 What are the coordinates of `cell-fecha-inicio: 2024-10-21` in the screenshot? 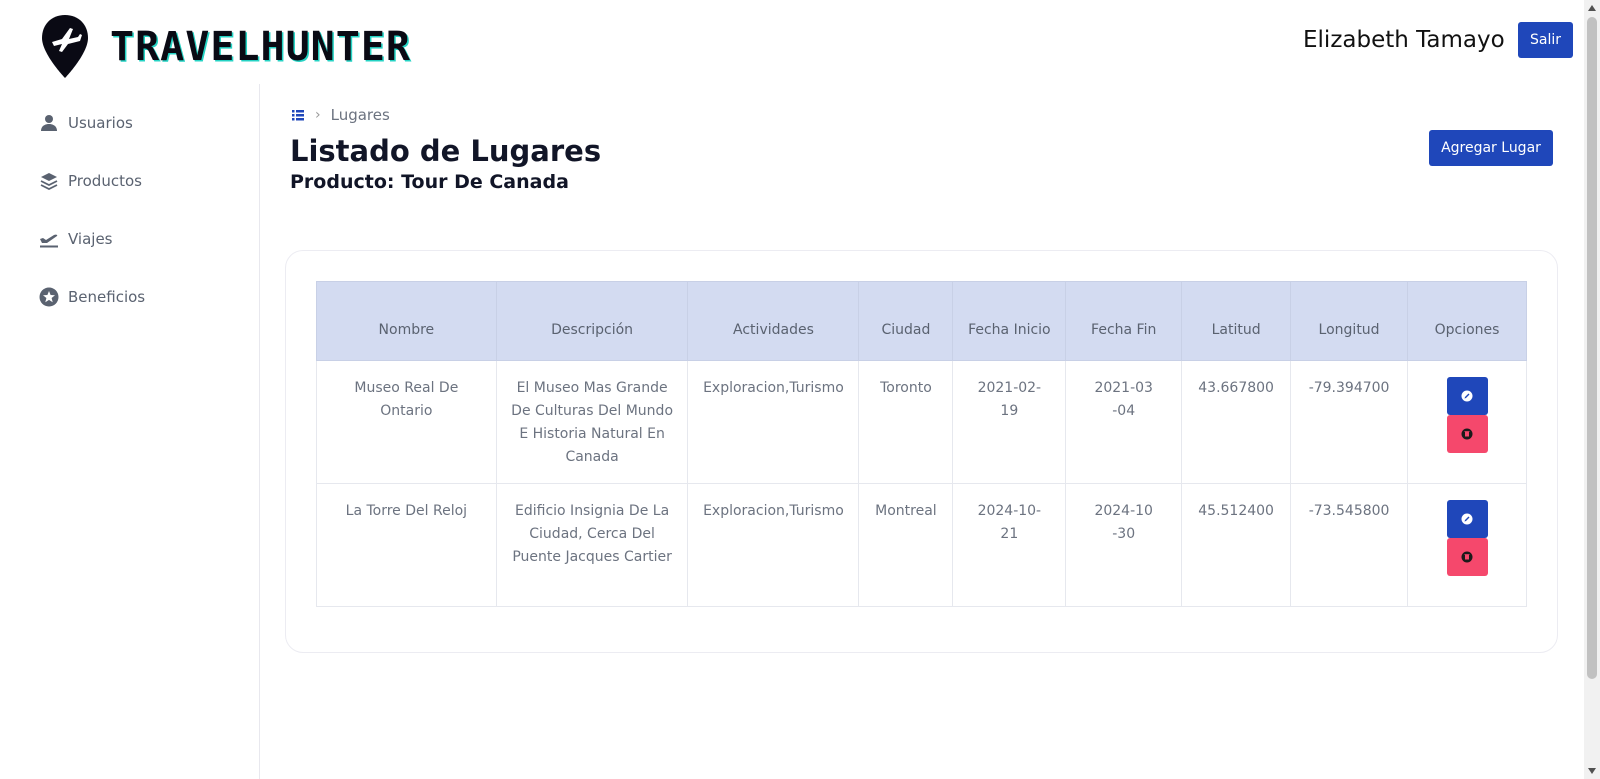 It's located at (1009, 545).